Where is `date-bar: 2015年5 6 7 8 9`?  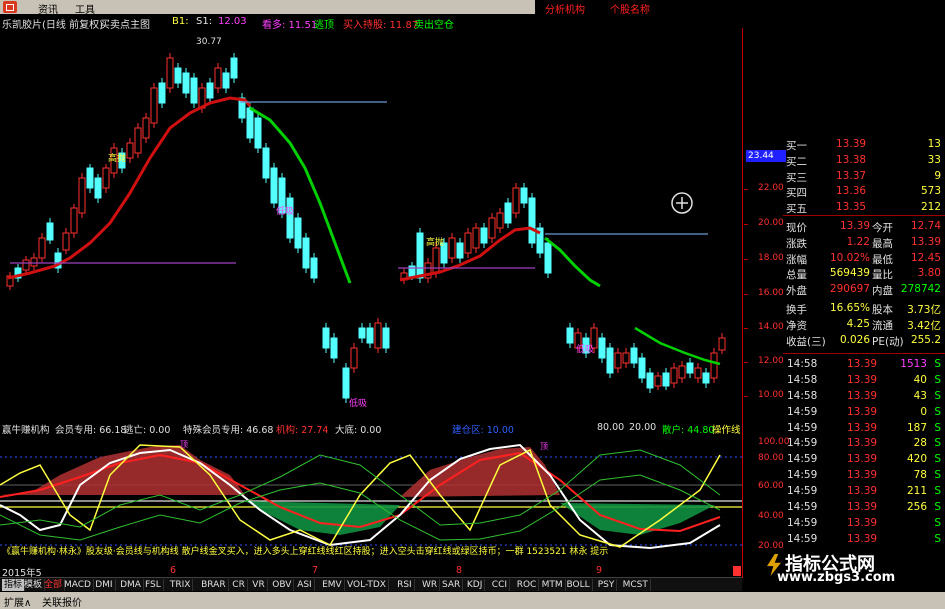
date-bar: 2015年5 6 7 8 9 is located at coordinates (371, 572).